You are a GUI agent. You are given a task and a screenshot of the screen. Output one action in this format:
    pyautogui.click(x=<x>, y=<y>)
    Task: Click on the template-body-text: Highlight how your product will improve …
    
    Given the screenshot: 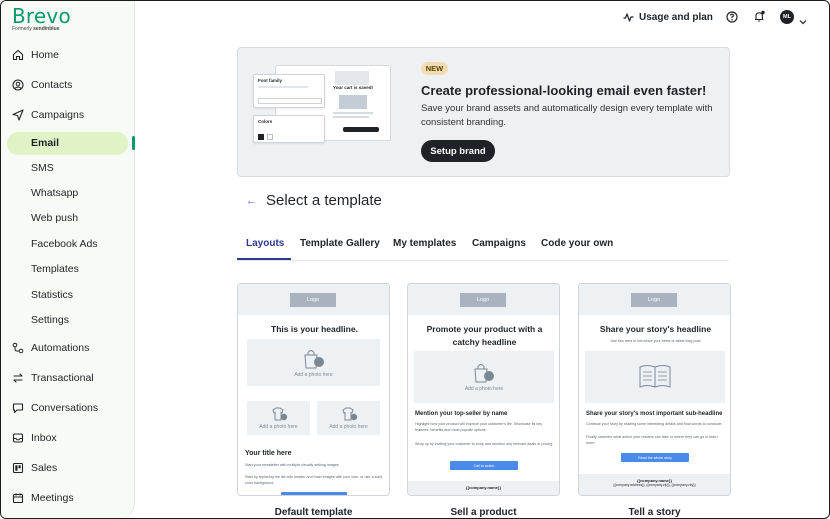 What is the action you would take?
    pyautogui.click(x=479, y=427)
    